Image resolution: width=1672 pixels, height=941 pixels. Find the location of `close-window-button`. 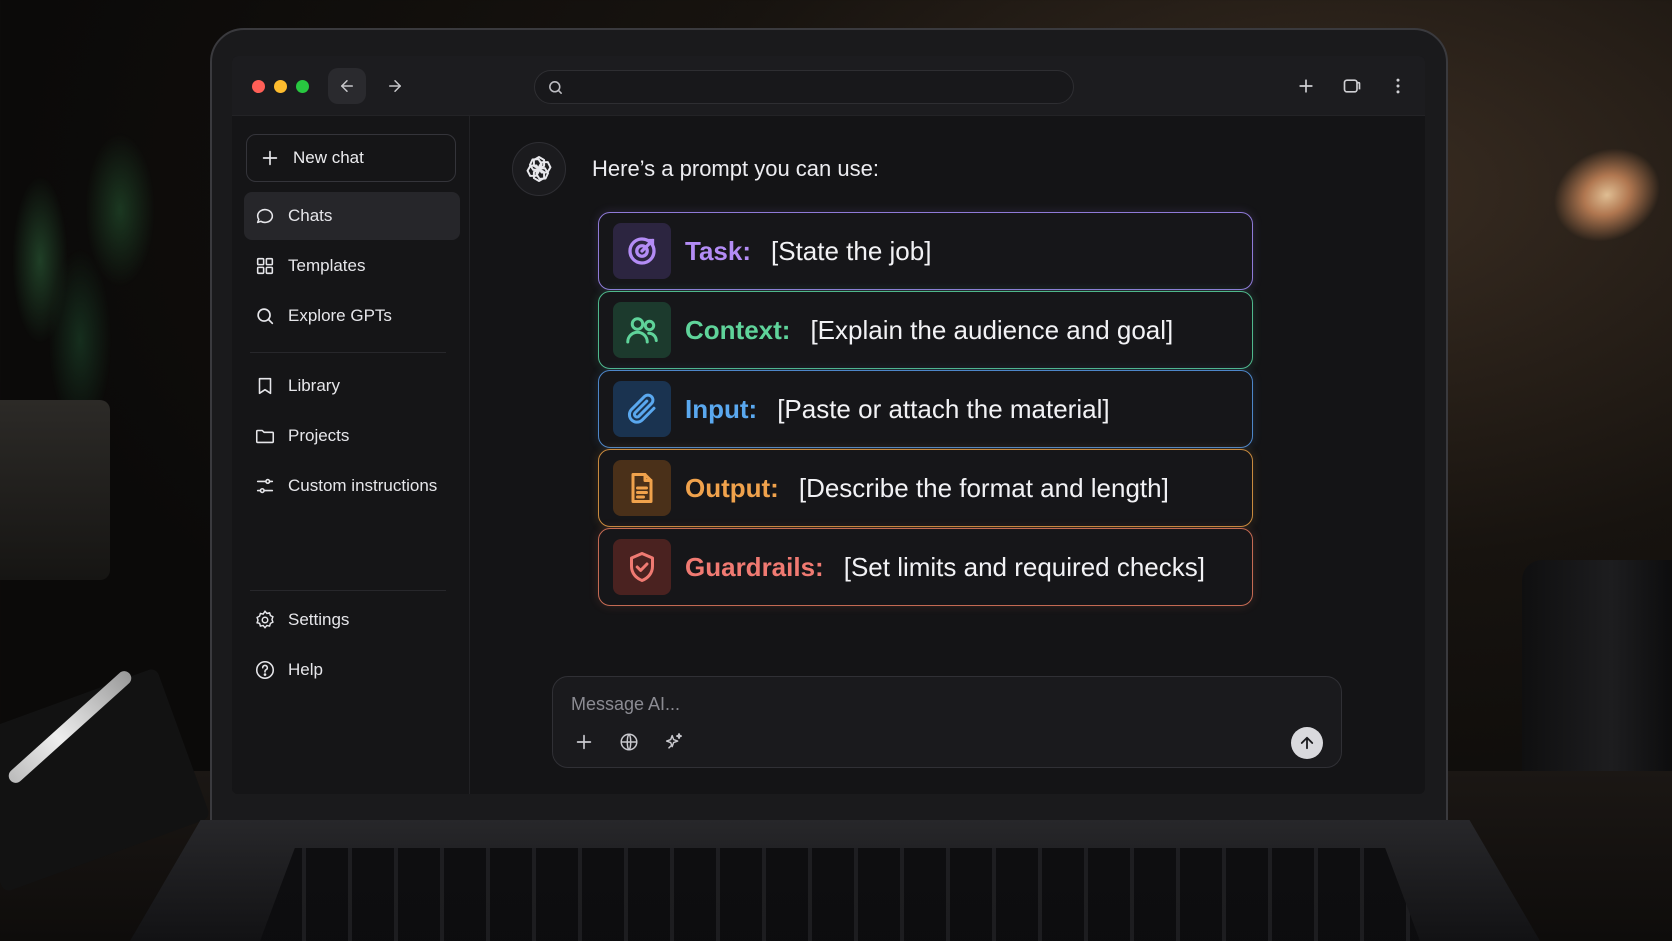

close-window-button is located at coordinates (258, 86).